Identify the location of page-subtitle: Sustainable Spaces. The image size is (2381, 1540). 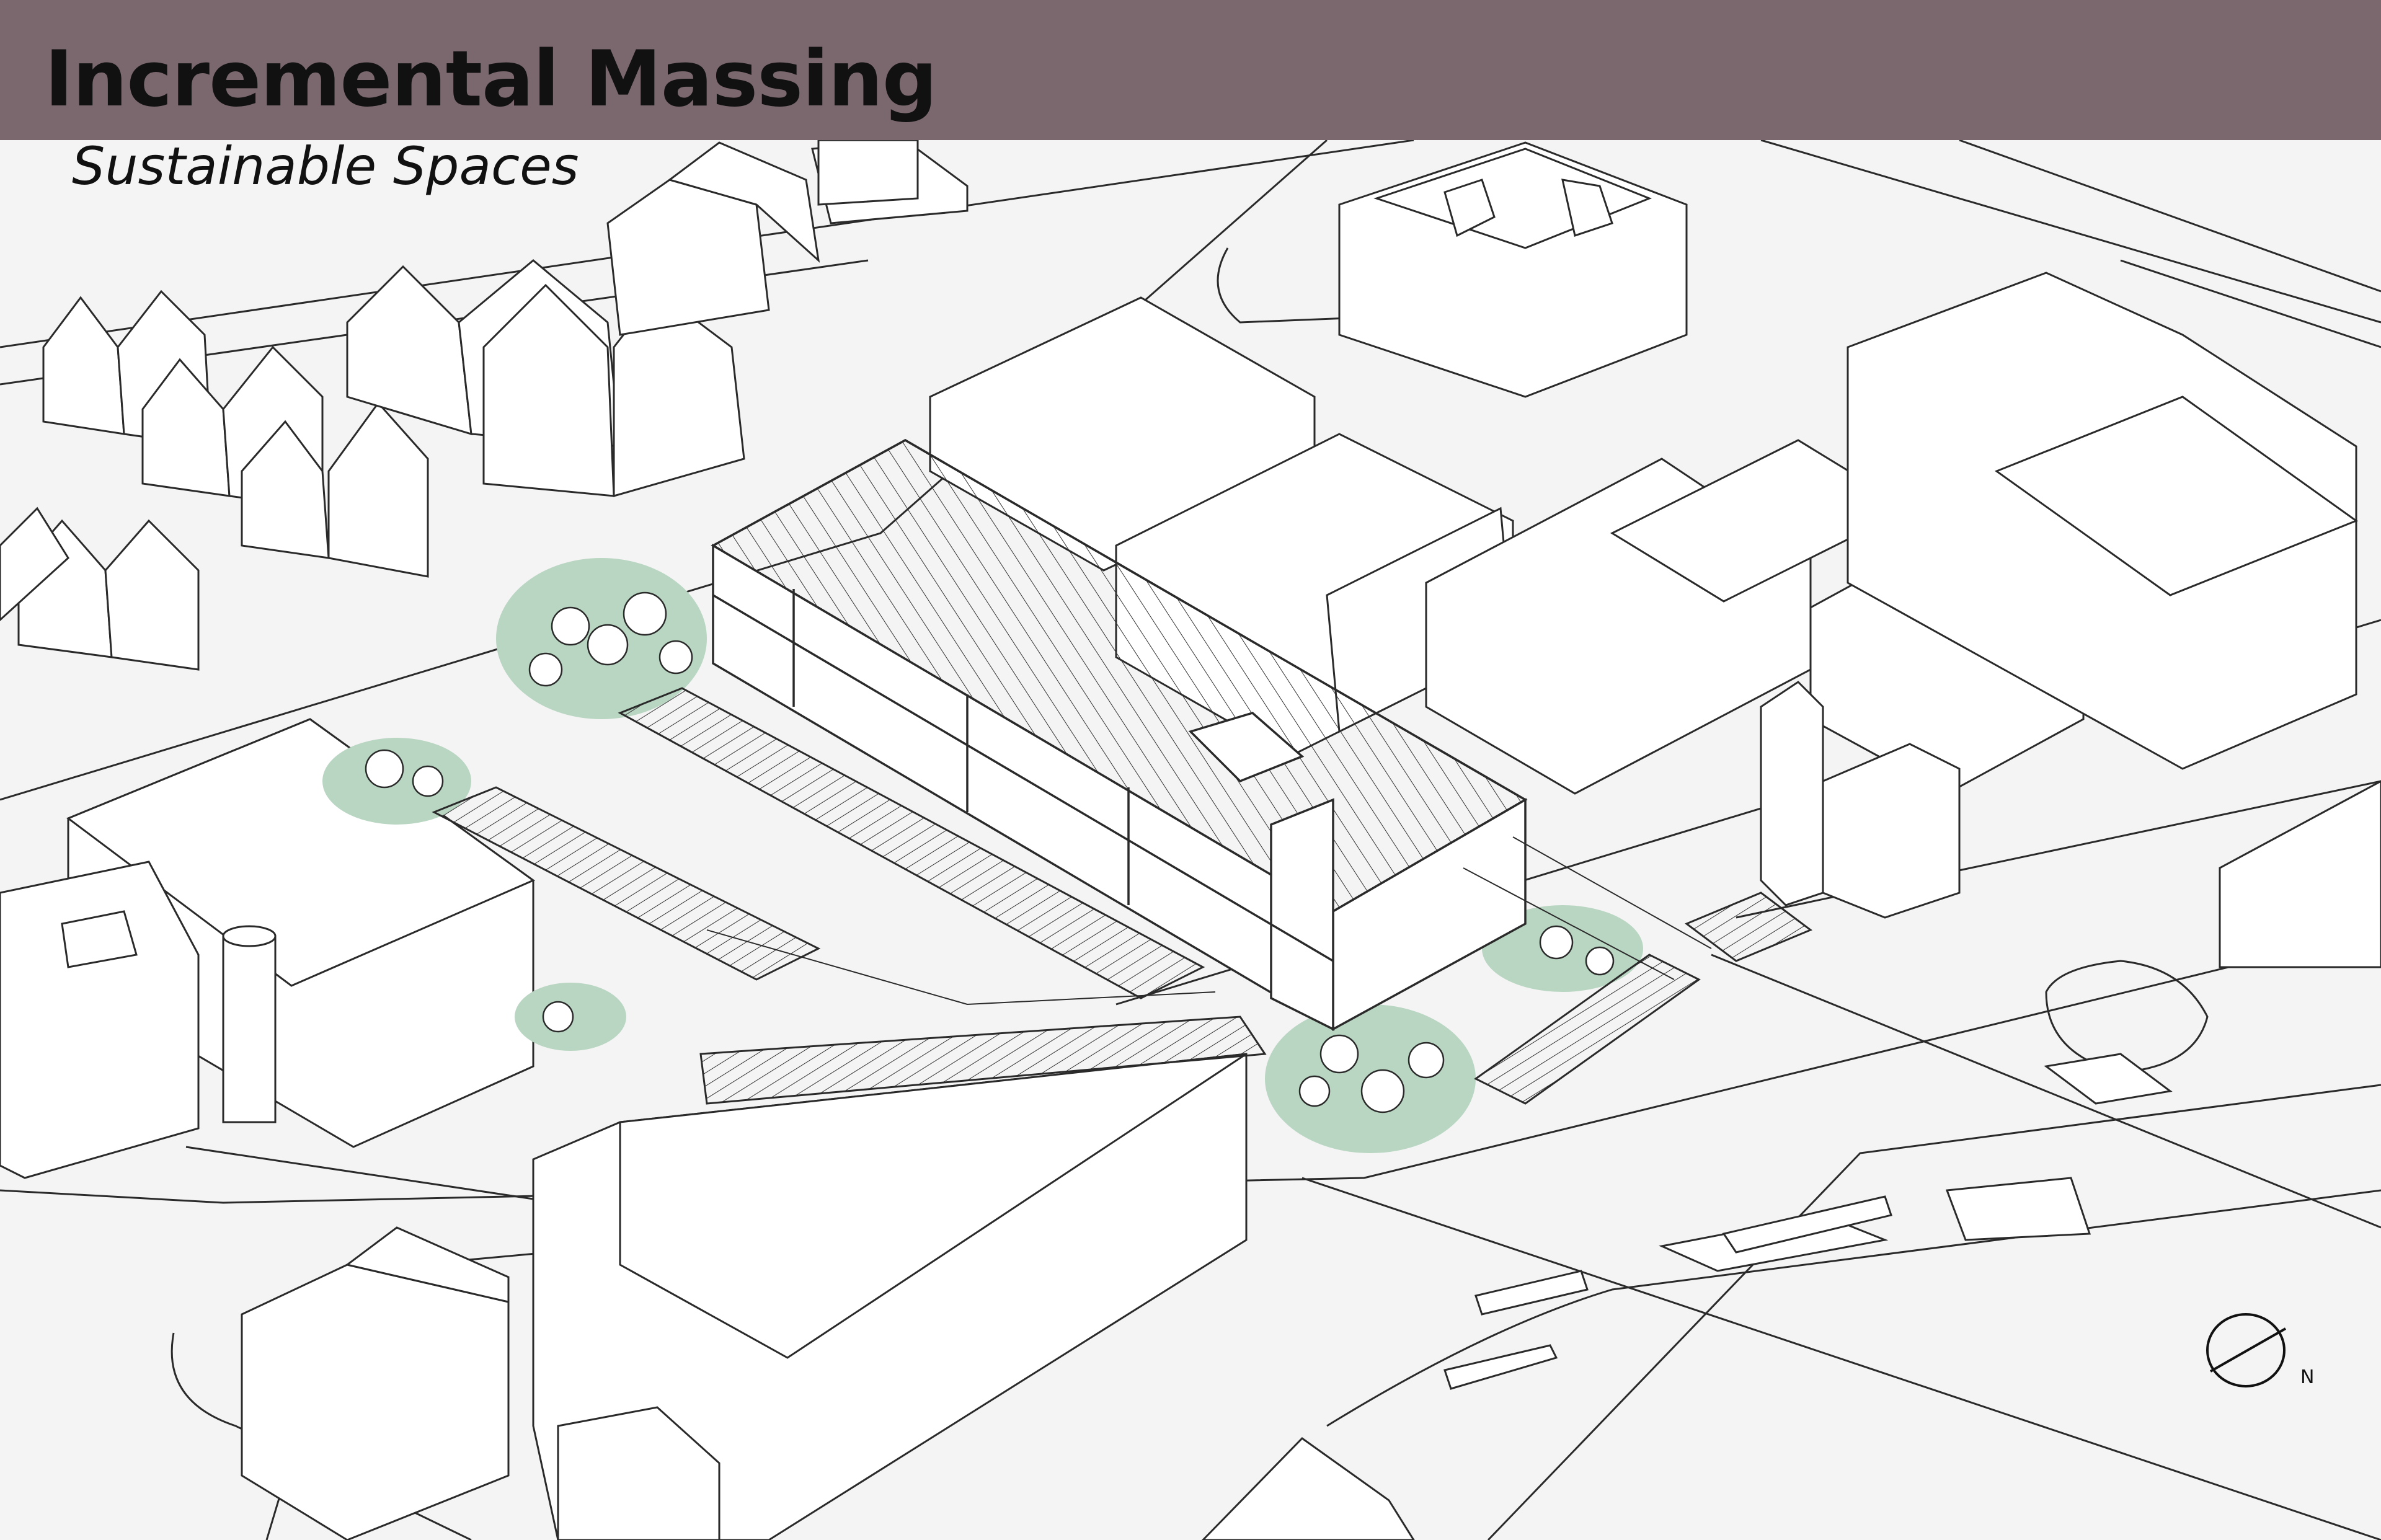
(325, 166).